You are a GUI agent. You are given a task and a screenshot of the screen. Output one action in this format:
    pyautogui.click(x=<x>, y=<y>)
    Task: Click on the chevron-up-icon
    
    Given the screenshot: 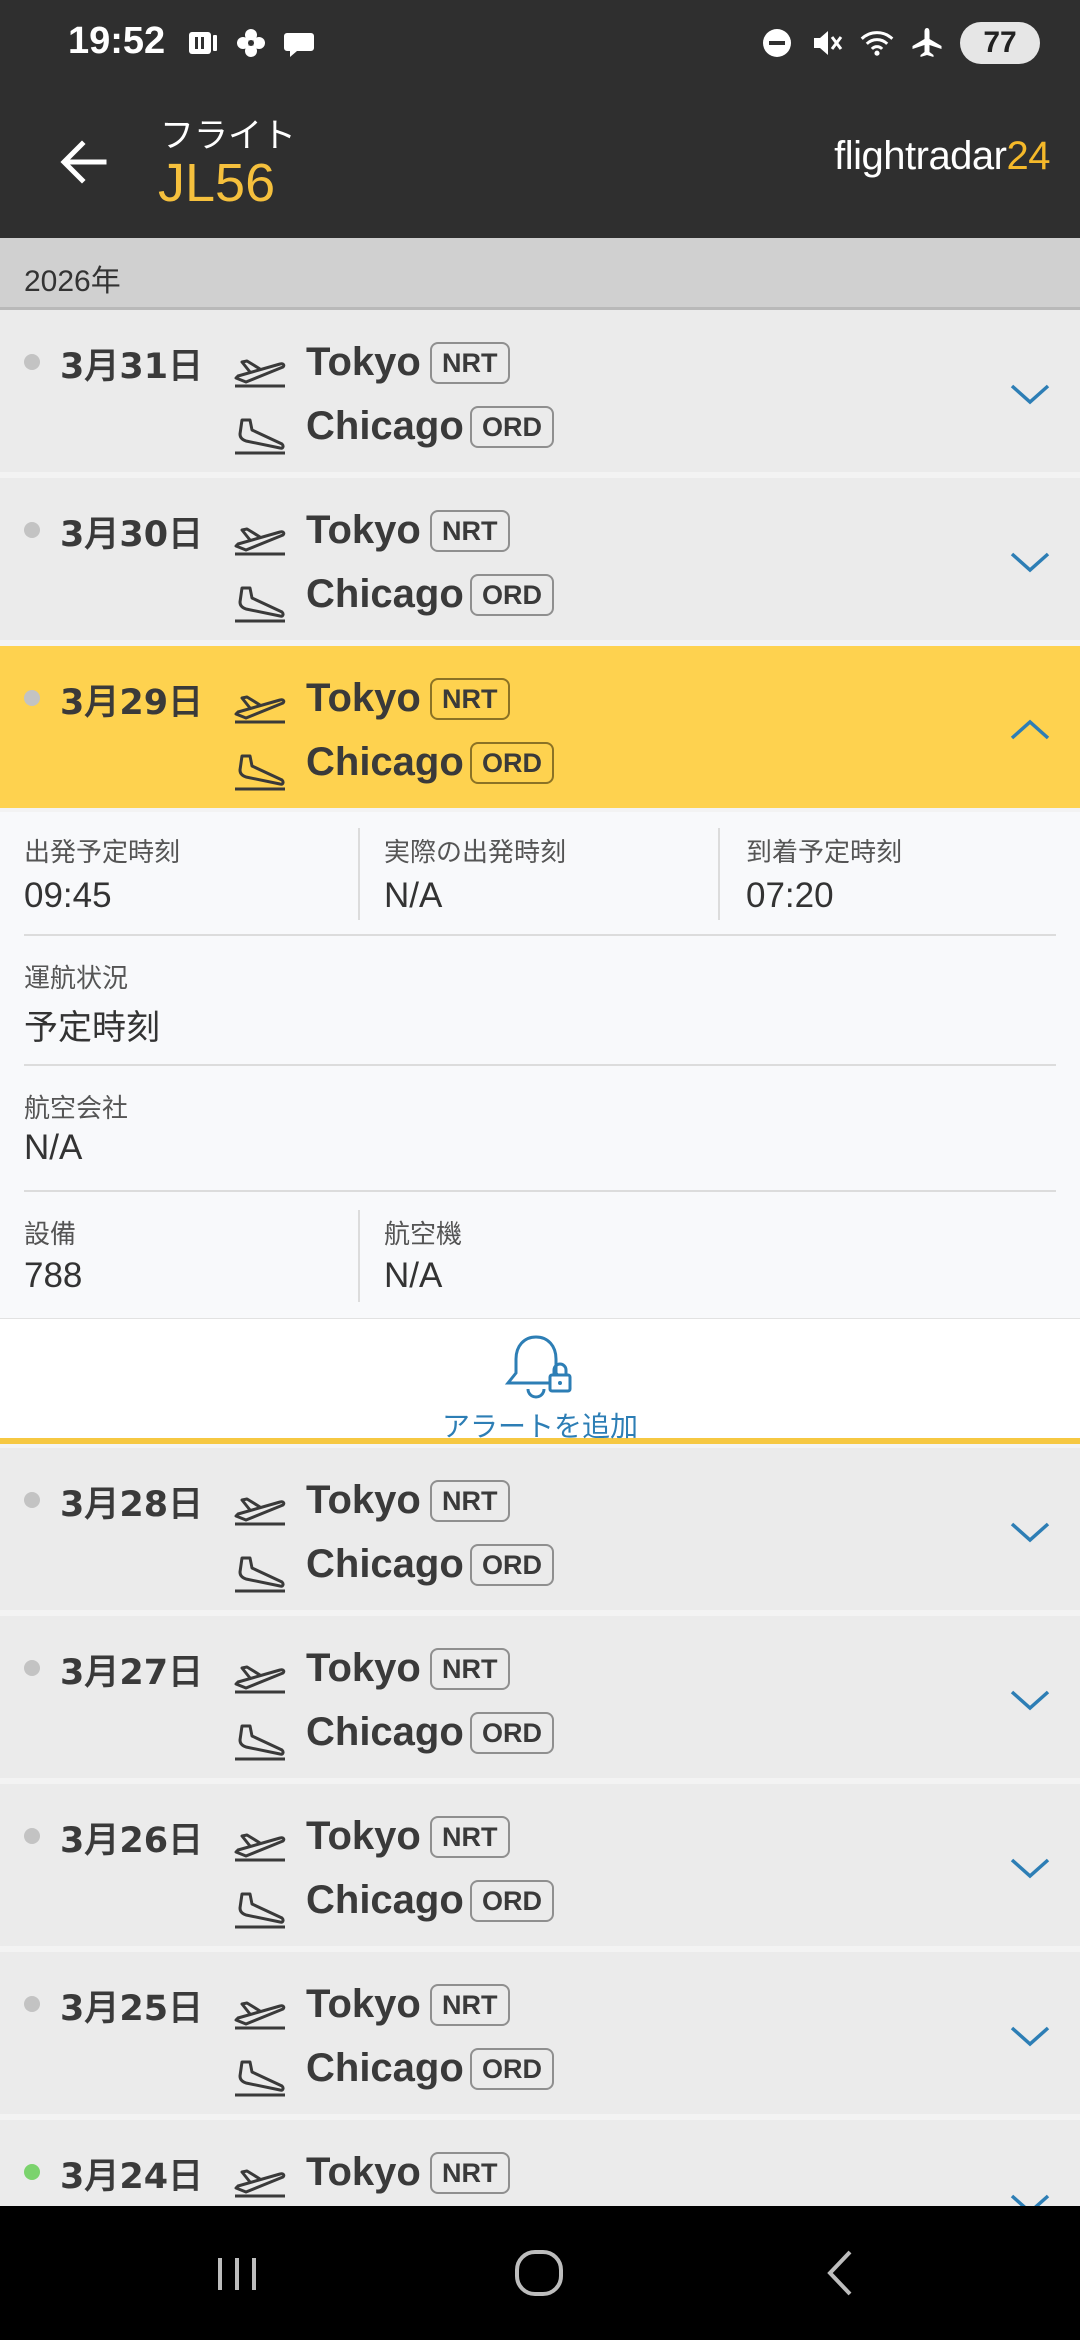 What is the action you would take?
    pyautogui.click(x=1030, y=730)
    